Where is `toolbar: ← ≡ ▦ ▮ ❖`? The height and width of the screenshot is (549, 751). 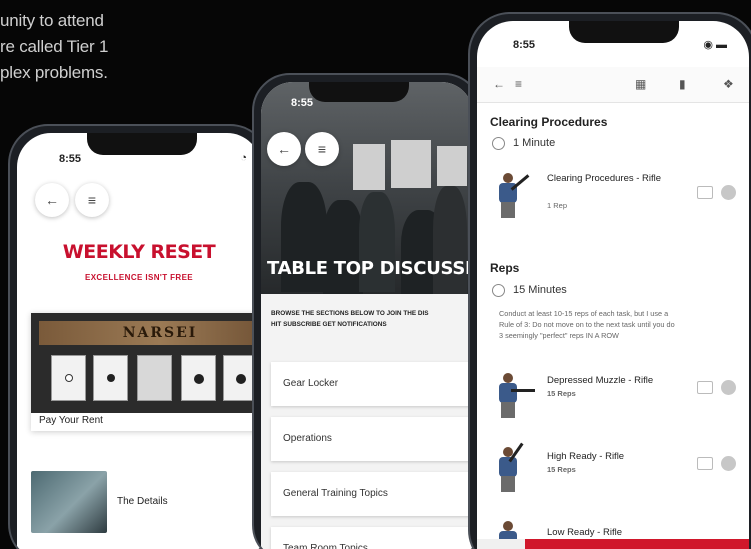
toolbar: ← ≡ ▦ ▮ ❖ is located at coordinates (613, 85).